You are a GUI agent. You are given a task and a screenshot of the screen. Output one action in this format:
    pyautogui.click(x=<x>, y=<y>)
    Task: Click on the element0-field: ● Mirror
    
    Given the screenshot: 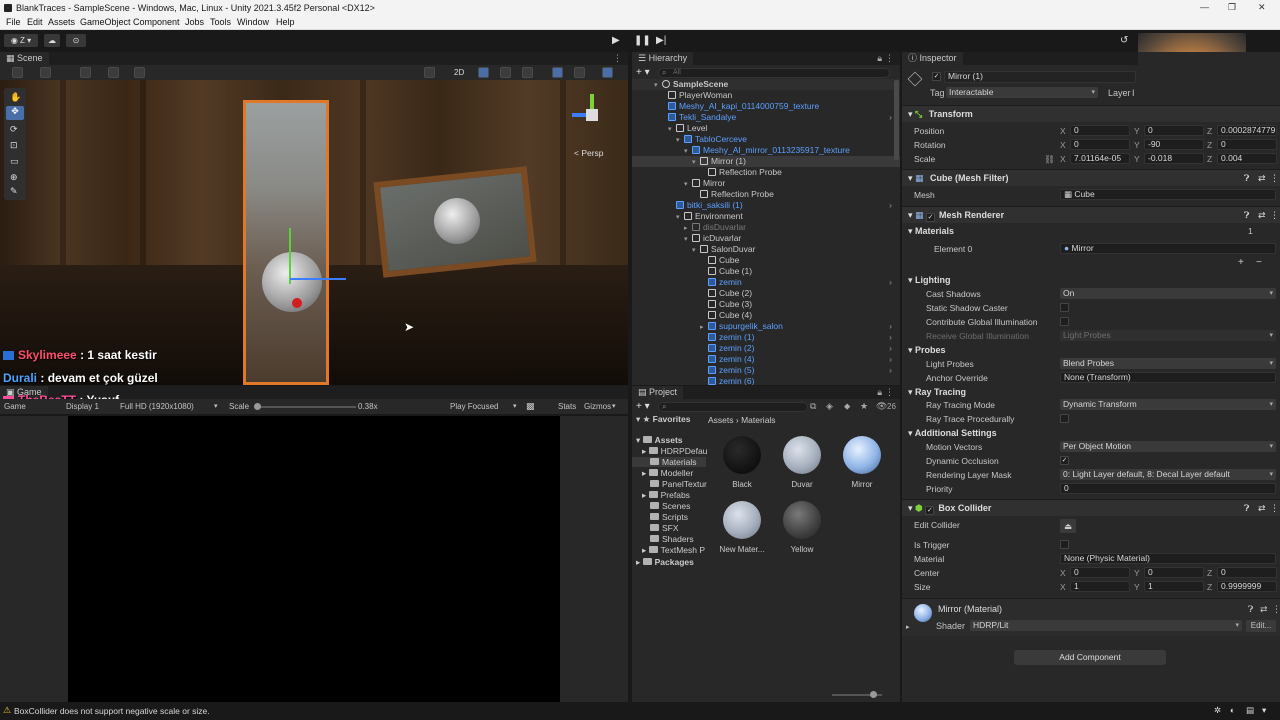 What is the action you would take?
    pyautogui.click(x=1168, y=248)
    